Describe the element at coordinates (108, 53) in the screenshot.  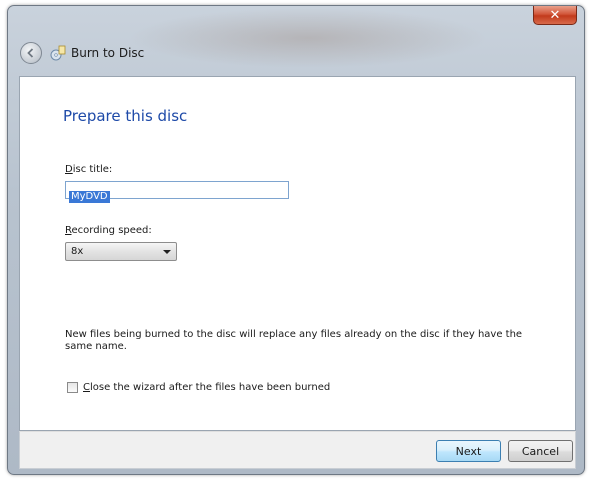
I see `window-title: Burn to Disc` at that location.